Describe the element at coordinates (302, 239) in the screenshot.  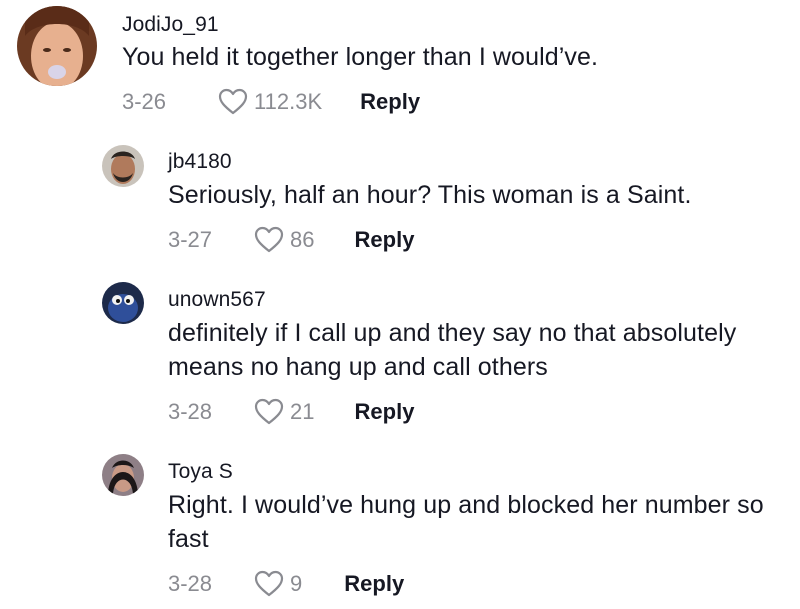
I see `like-count: 86` at that location.